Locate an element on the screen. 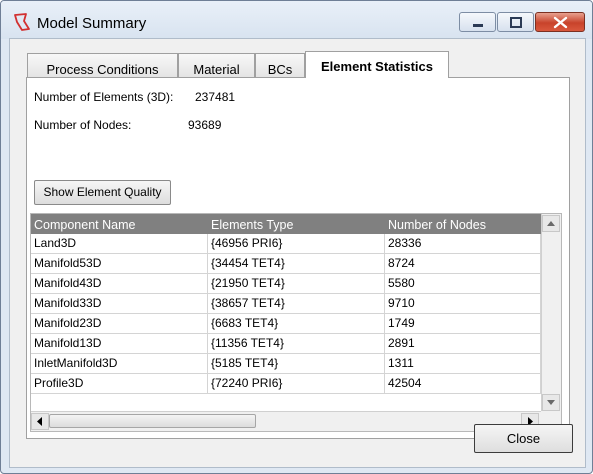 The width and height of the screenshot is (593, 474). minimize-icon is located at coordinates (478, 25).